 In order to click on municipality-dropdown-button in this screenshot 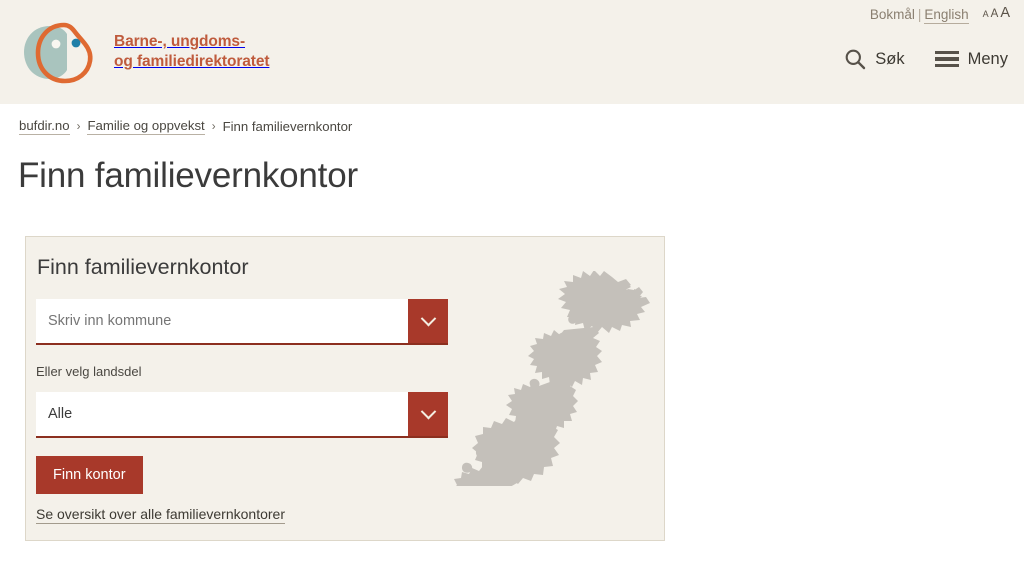, I will do `click(428, 321)`.